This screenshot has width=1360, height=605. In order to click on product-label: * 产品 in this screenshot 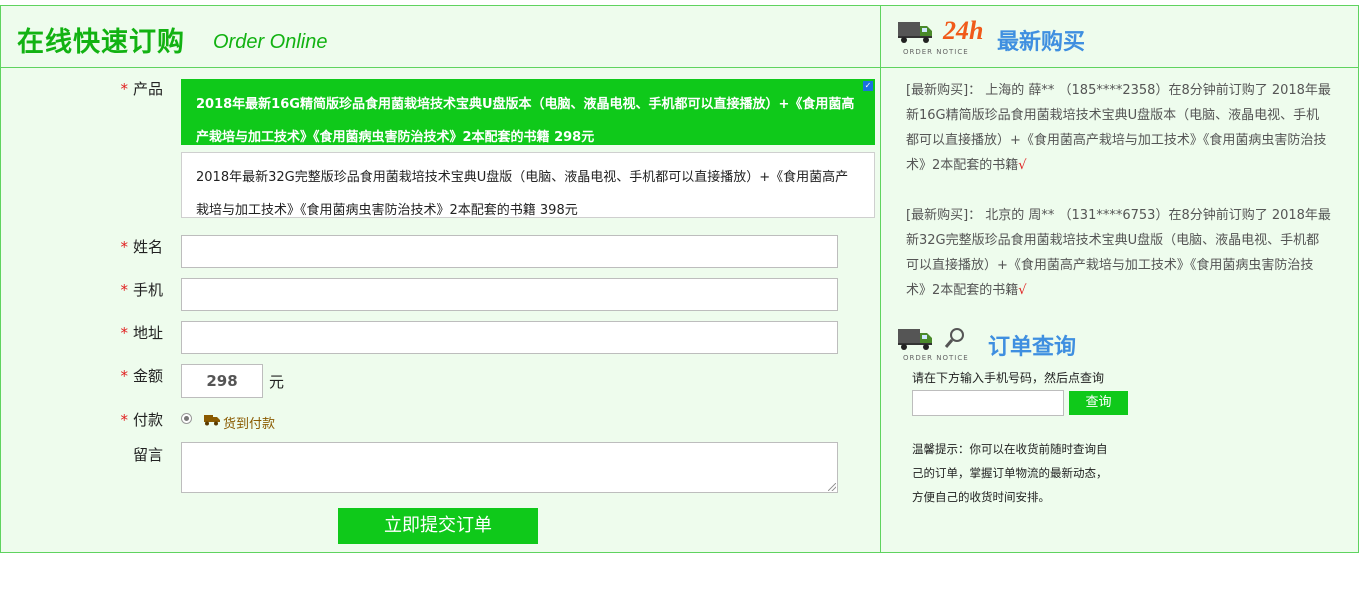, I will do `click(141, 89)`.